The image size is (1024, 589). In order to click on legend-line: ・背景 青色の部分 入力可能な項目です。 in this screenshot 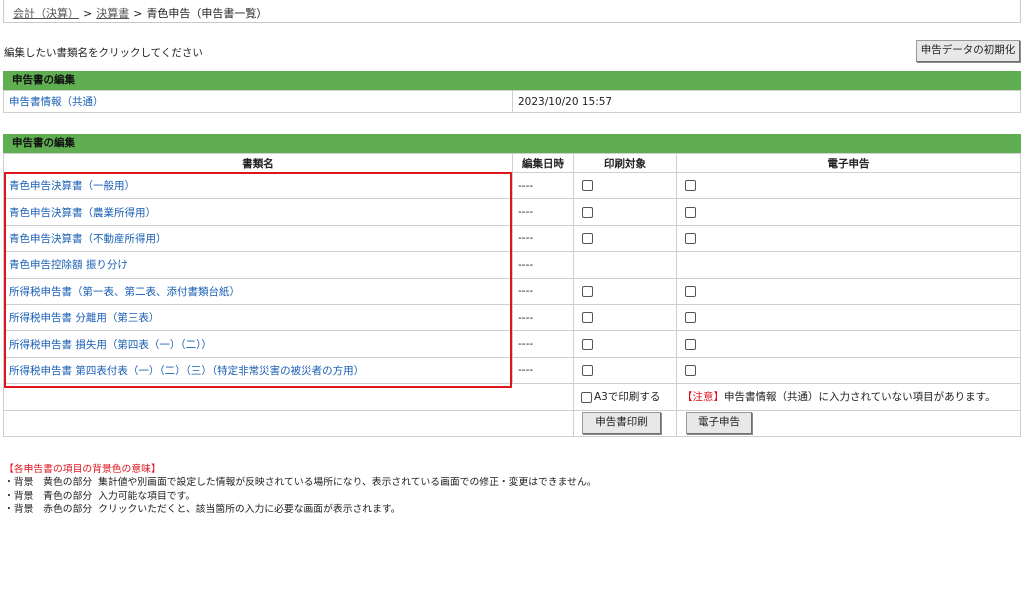, I will do `click(300, 496)`.